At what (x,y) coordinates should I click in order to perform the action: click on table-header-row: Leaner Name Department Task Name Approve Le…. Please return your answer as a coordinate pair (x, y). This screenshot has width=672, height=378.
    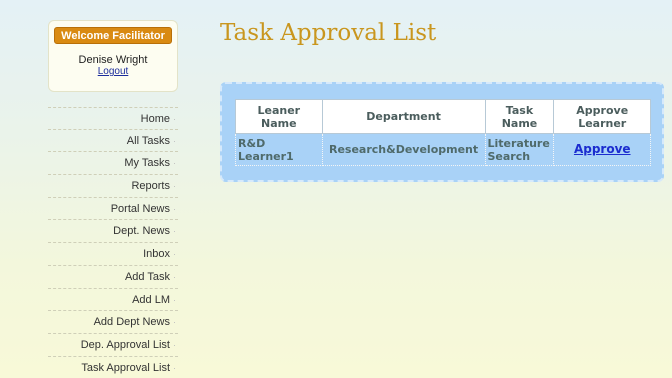
    Looking at the image, I should click on (443, 116).